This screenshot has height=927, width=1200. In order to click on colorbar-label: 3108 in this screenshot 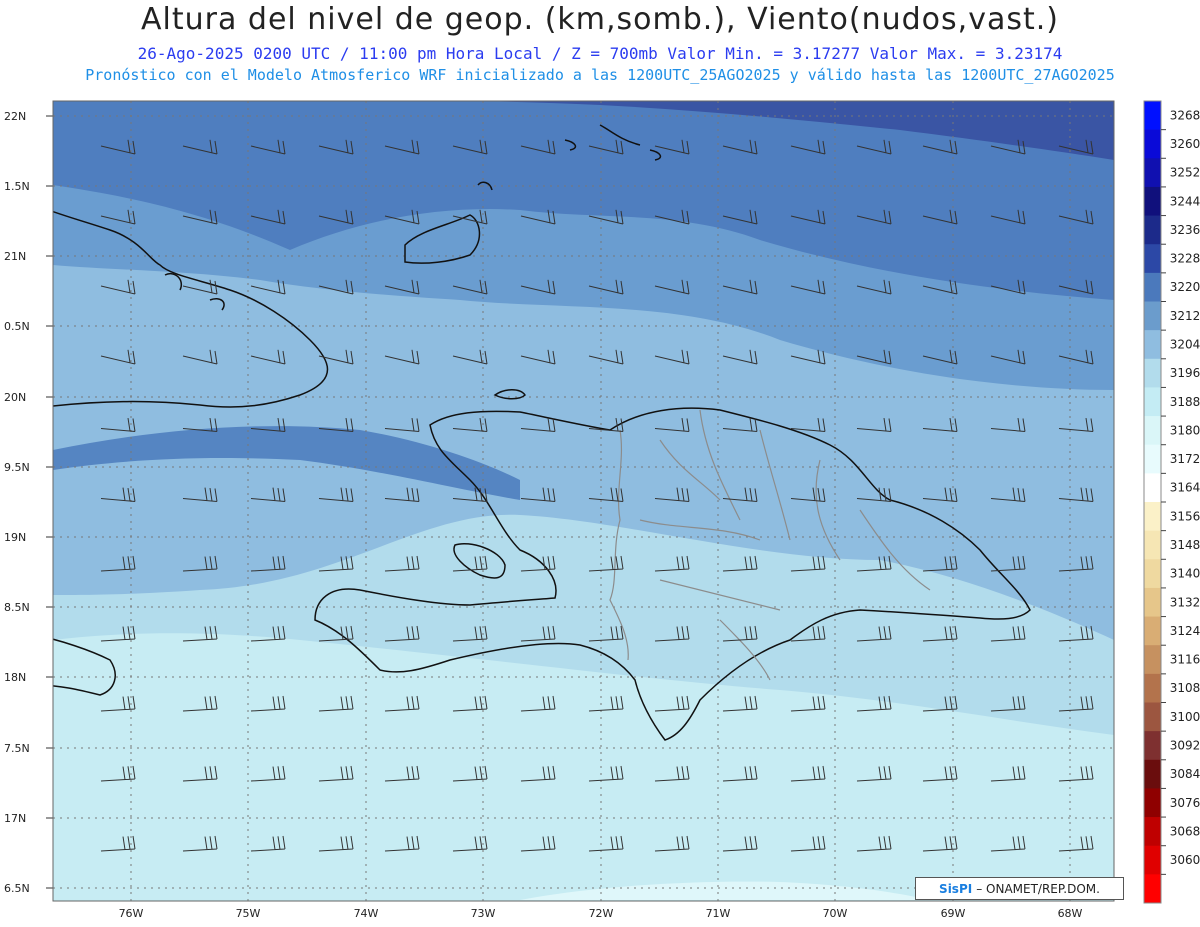, I will do `click(1185, 688)`.